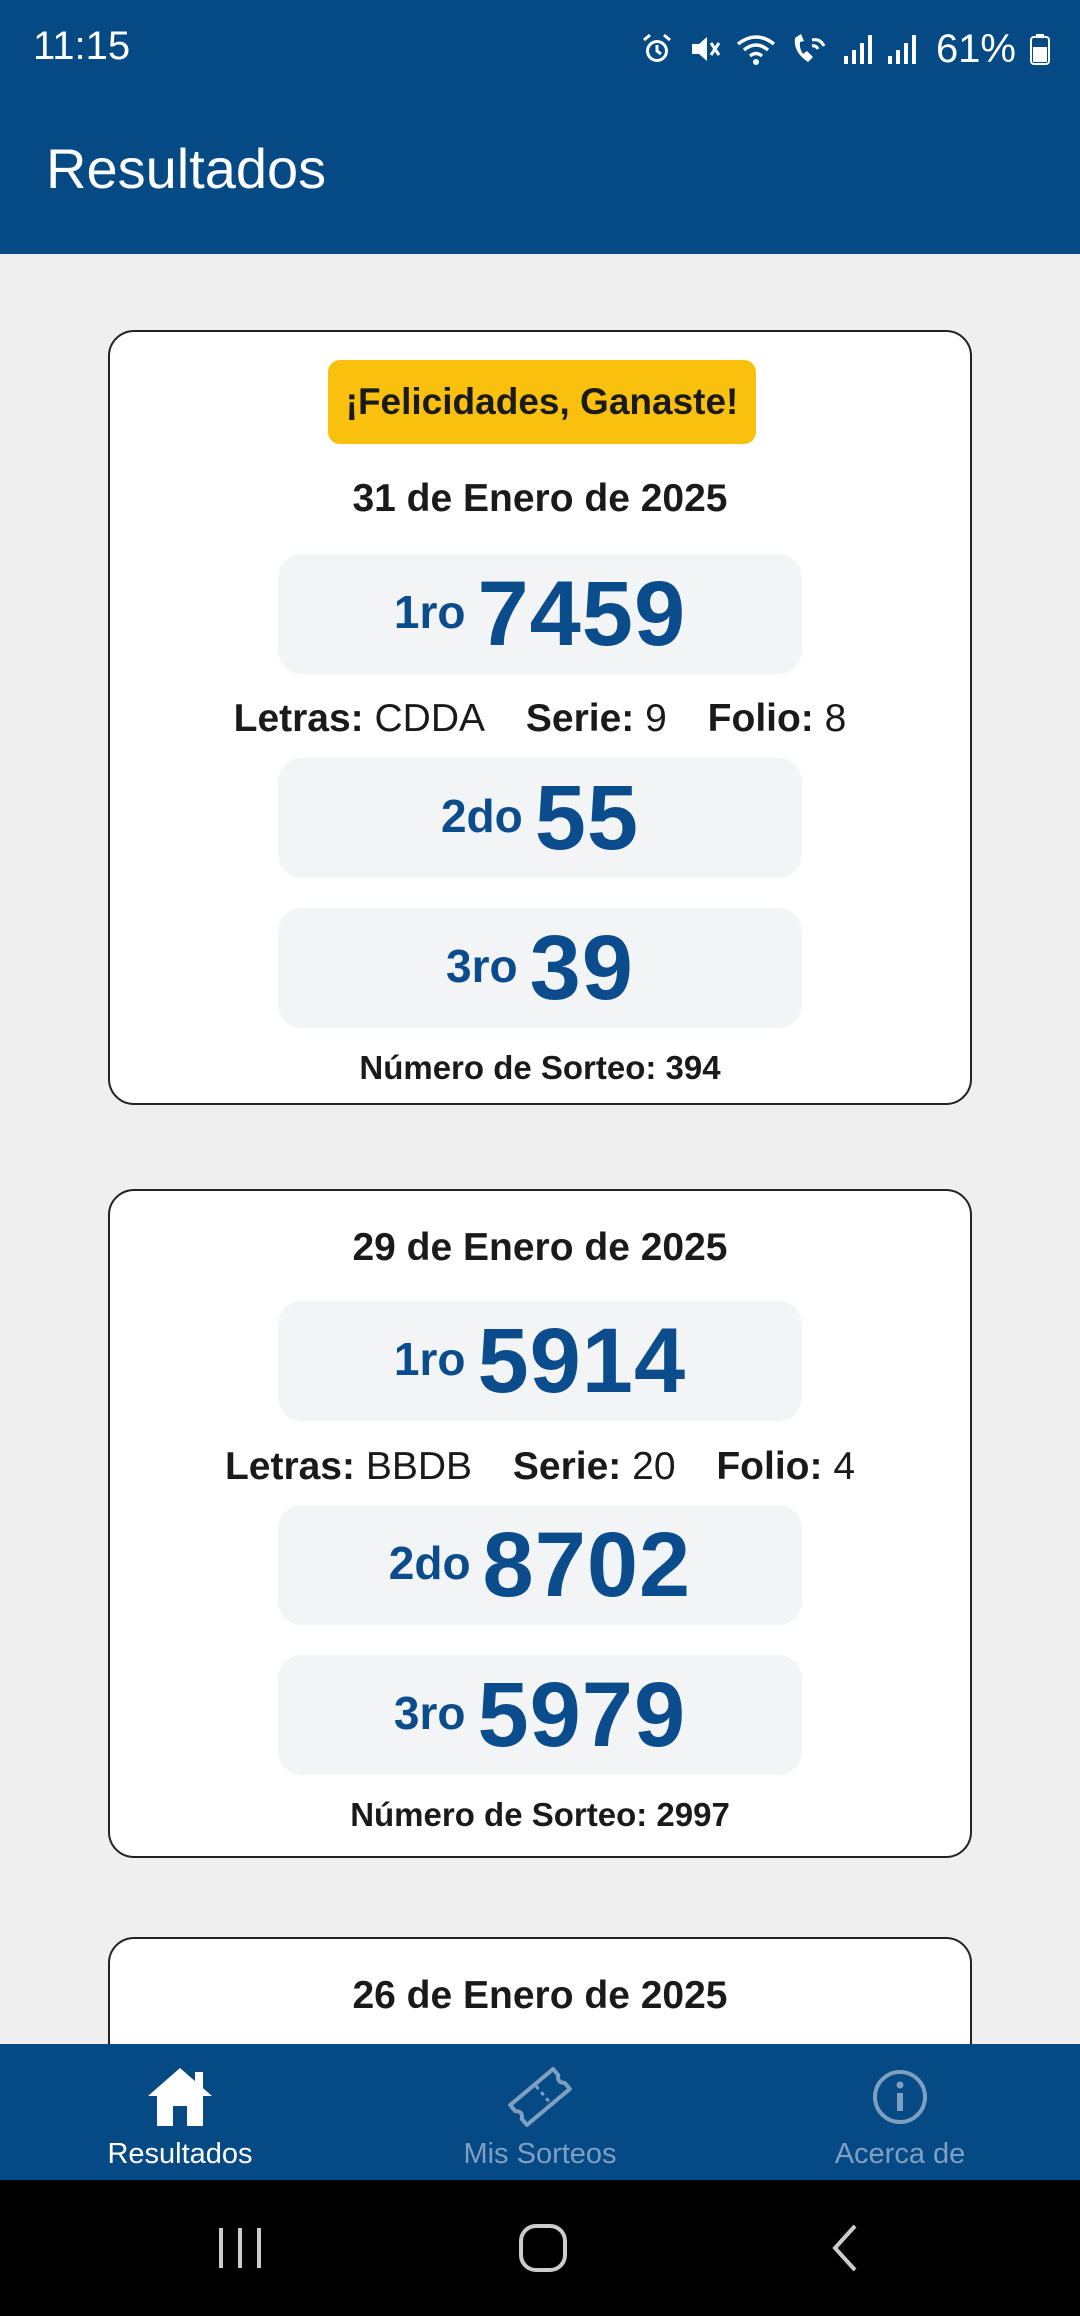 The image size is (1080, 2316). What do you see at coordinates (657, 49) in the screenshot?
I see `alarm-icon` at bounding box center [657, 49].